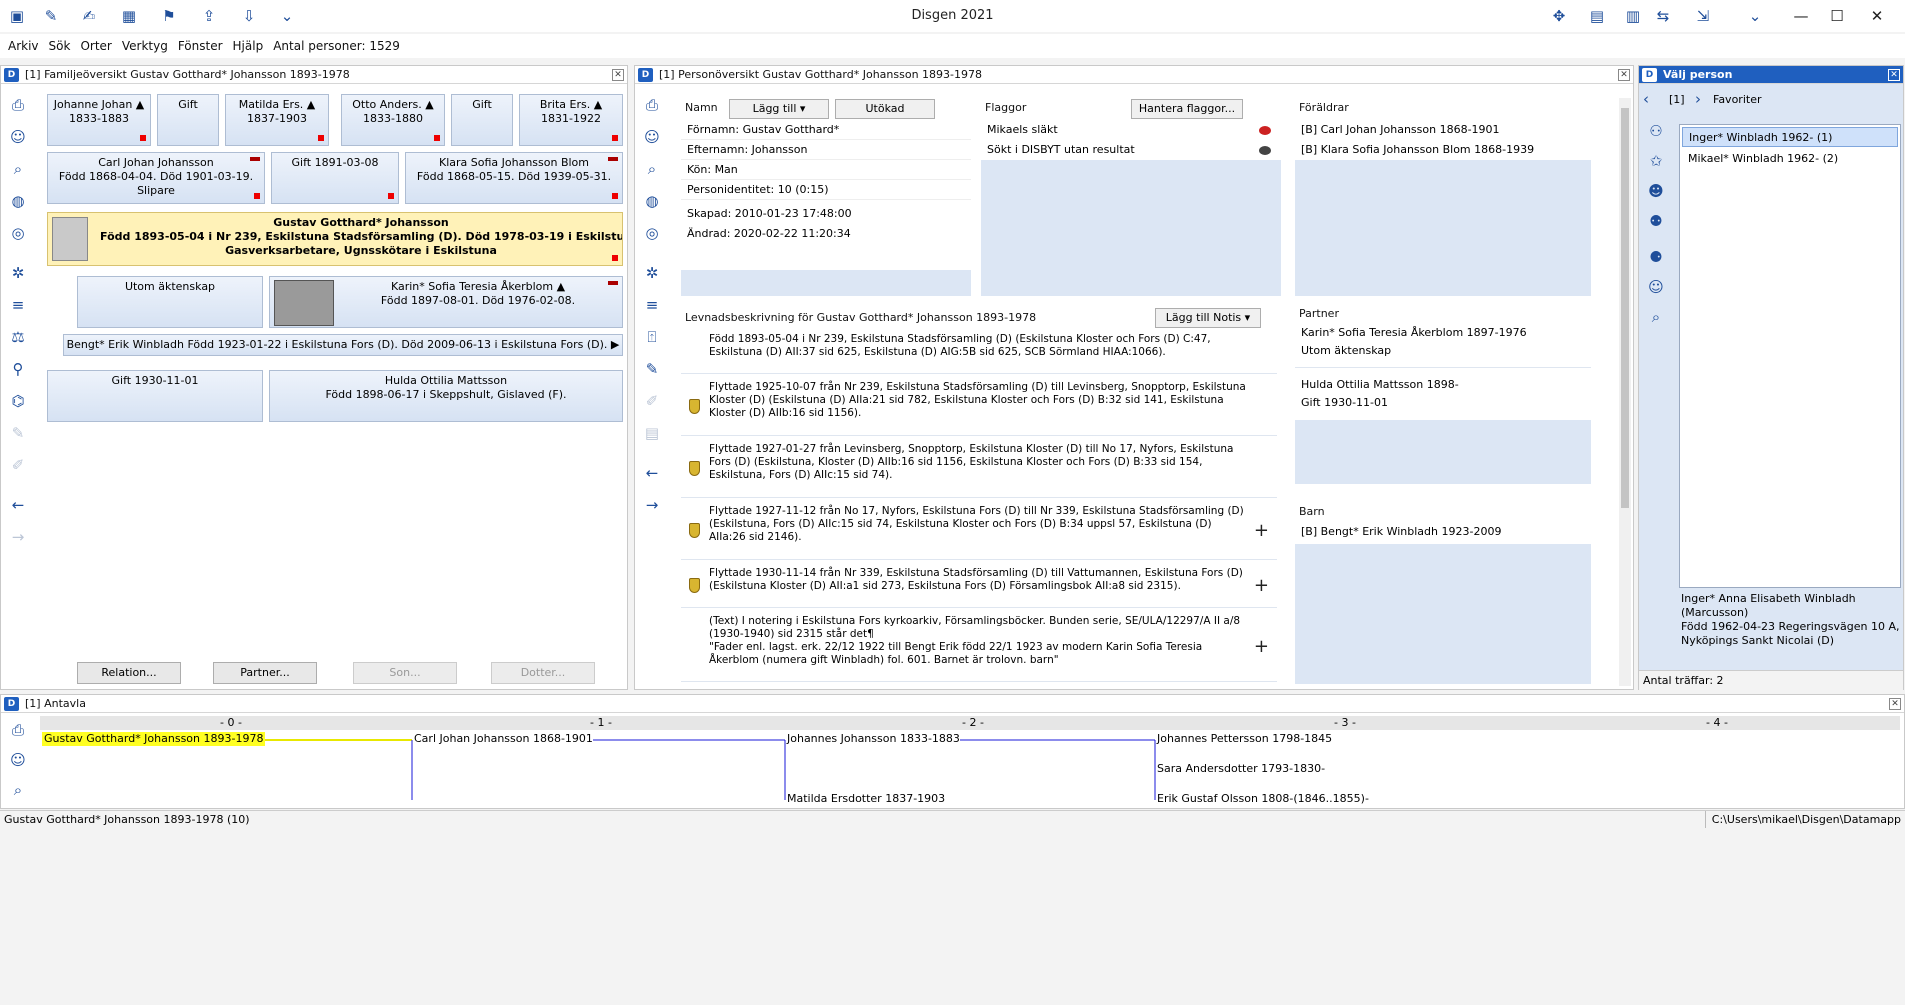  I want to click on grandparent-box: Otto Anders. ▲ 1833-1880, so click(393, 120).